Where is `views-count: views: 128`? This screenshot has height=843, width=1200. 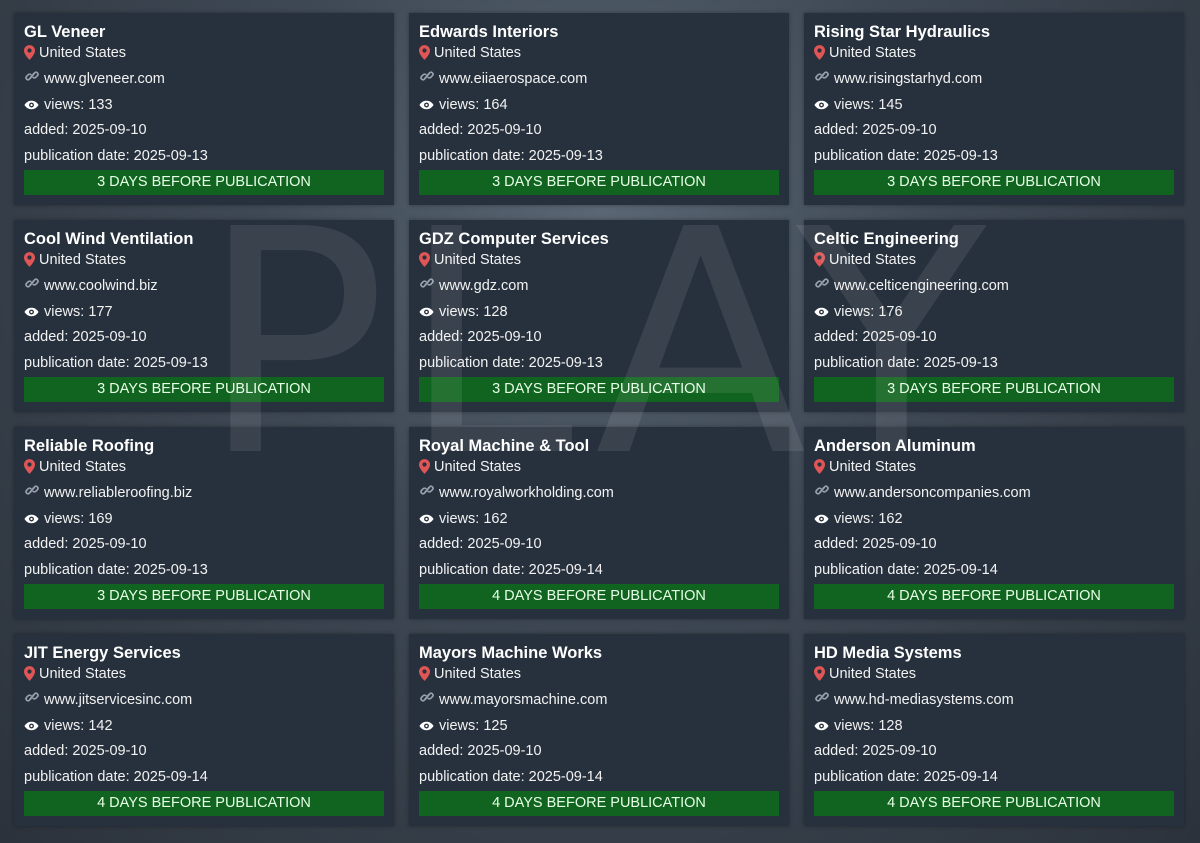
views-count: views: 128 is located at coordinates (473, 311).